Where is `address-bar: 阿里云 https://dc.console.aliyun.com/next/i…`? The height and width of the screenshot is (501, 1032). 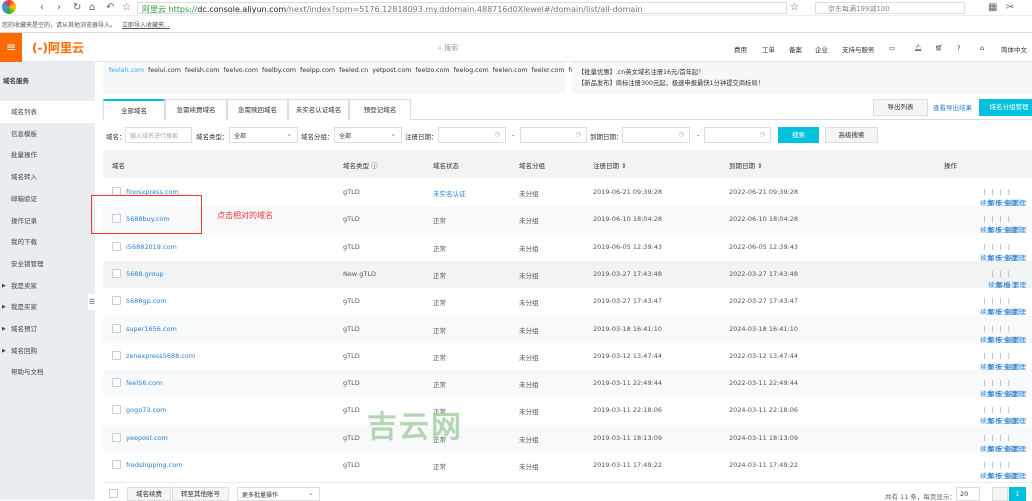
address-bar: 阿里云 https://dc.console.aliyun.com/next/i… is located at coordinates (462, 8).